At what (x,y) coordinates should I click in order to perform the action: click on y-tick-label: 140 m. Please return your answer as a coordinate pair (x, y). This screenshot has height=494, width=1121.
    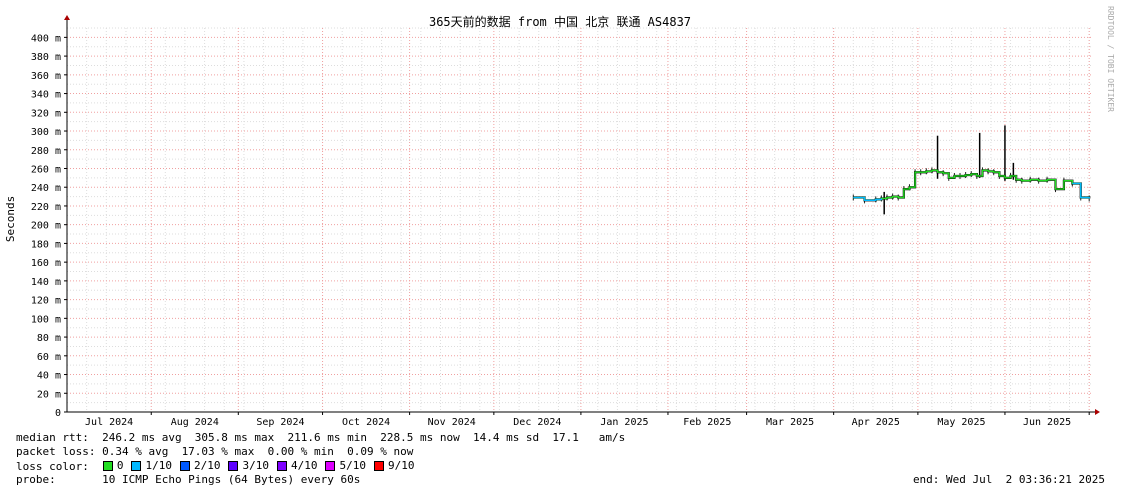
    Looking at the image, I should click on (46, 282).